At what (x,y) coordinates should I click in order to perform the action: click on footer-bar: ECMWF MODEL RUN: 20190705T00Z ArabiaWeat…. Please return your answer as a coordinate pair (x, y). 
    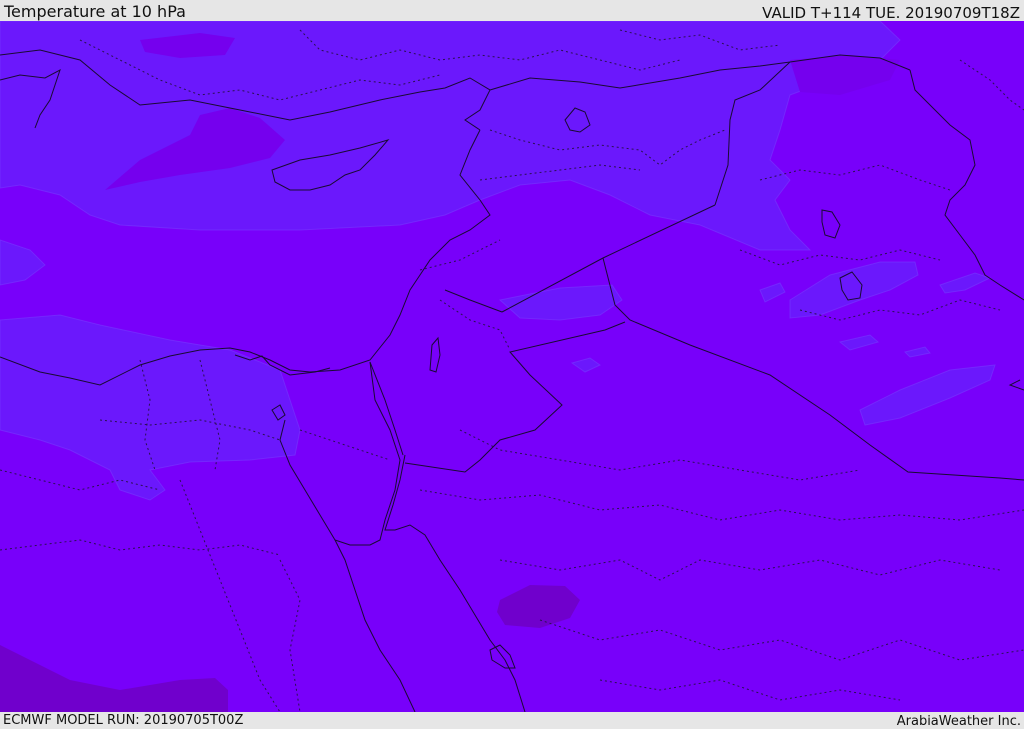
    Looking at the image, I should click on (512, 720).